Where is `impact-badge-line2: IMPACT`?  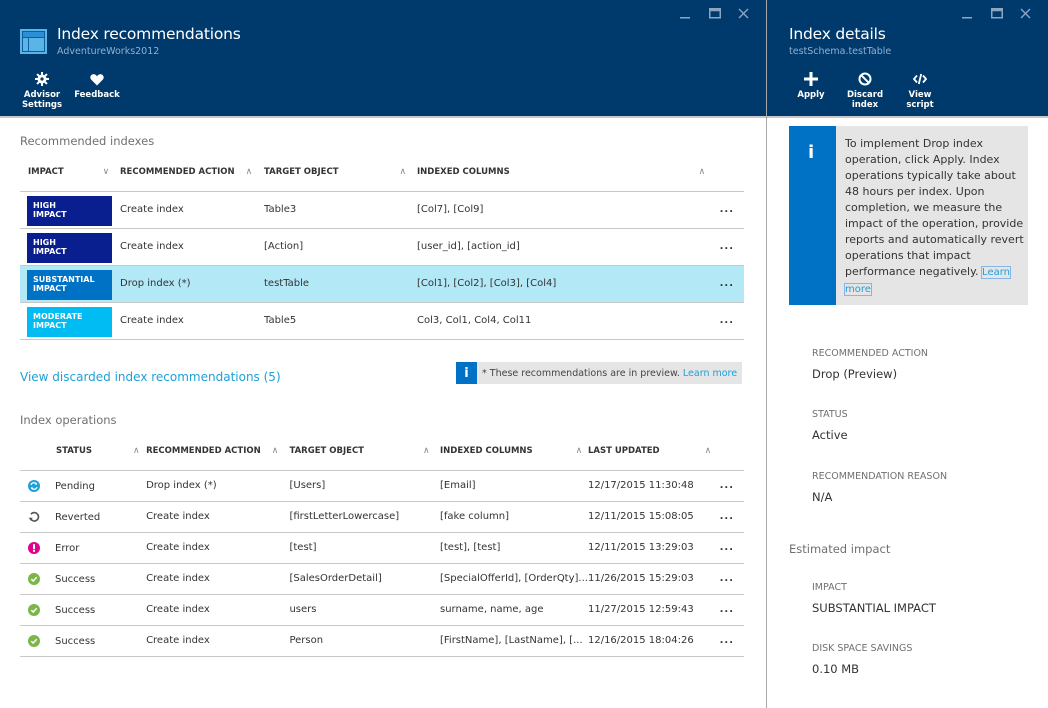
impact-badge-line2: IMPACT is located at coordinates (50, 325).